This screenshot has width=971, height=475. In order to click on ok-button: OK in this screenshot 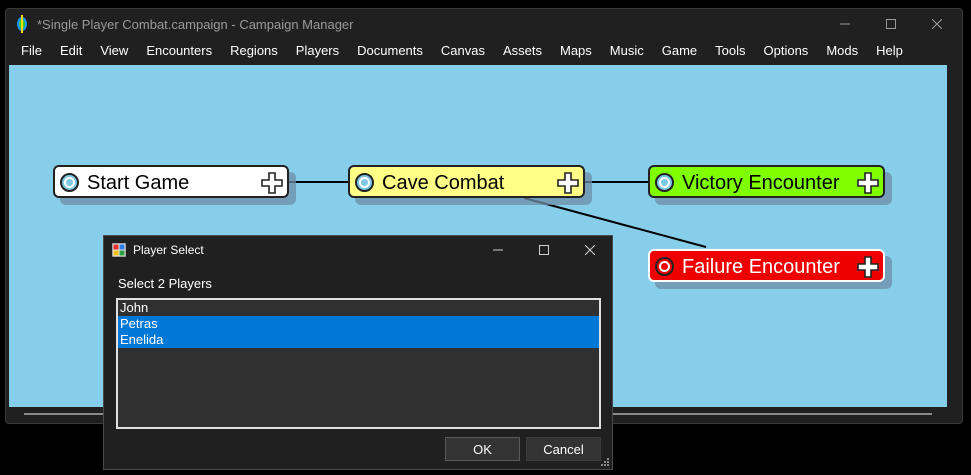, I will do `click(482, 449)`.